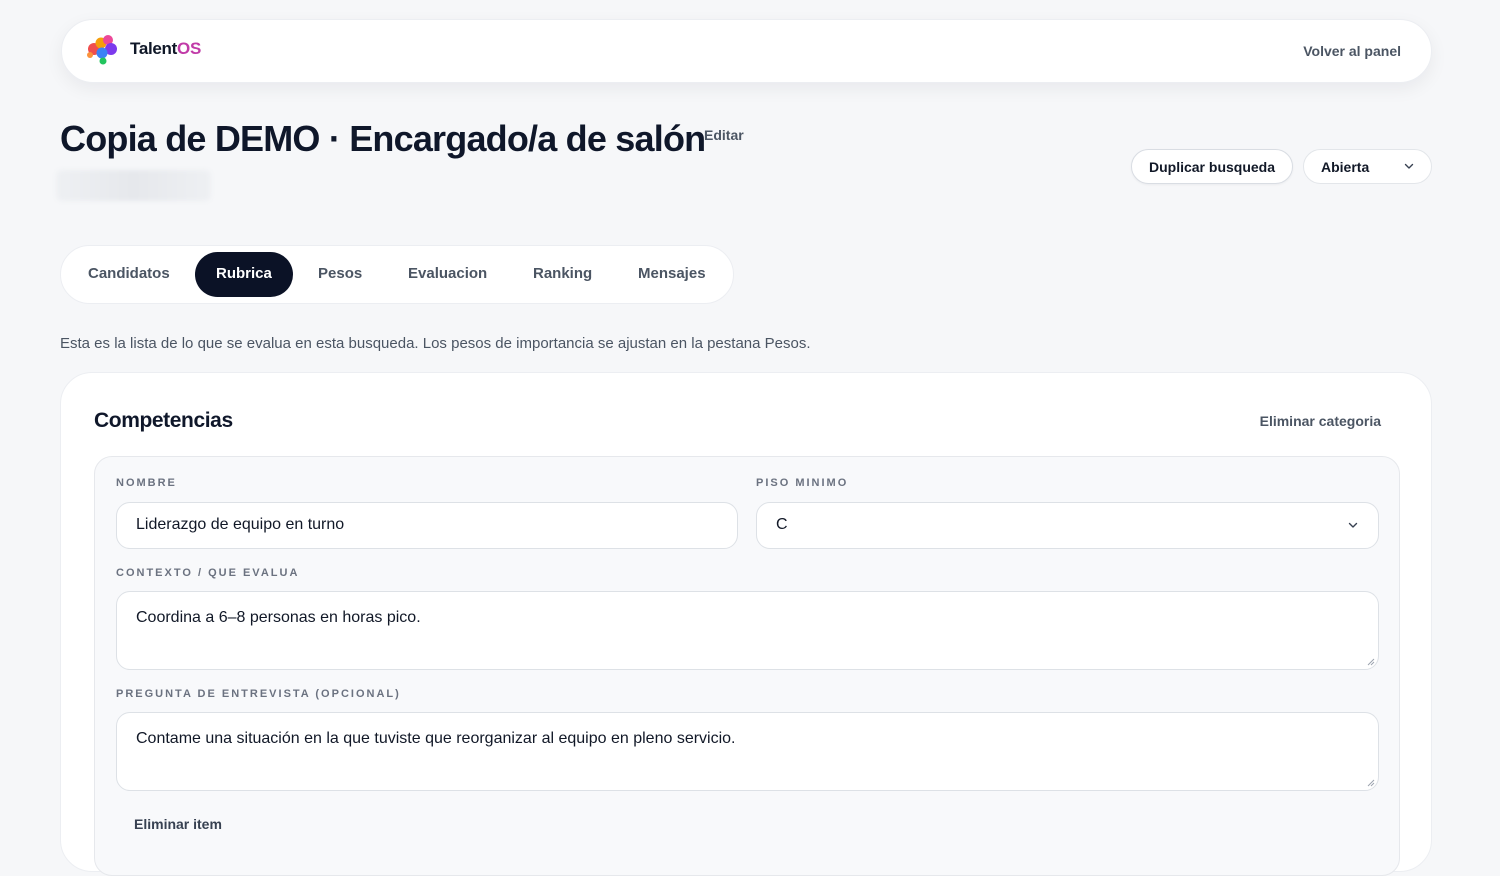 The height and width of the screenshot is (876, 1500). Describe the element at coordinates (340, 274) in the screenshot. I see `tab-pesos: Pesos` at that location.